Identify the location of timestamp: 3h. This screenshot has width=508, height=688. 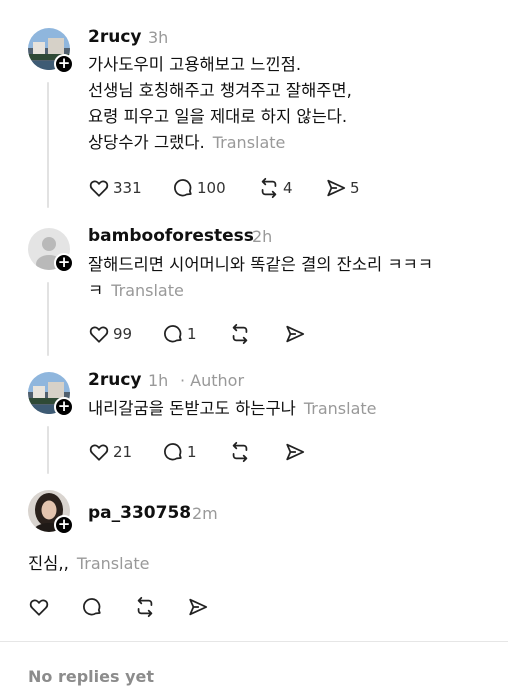
(158, 37).